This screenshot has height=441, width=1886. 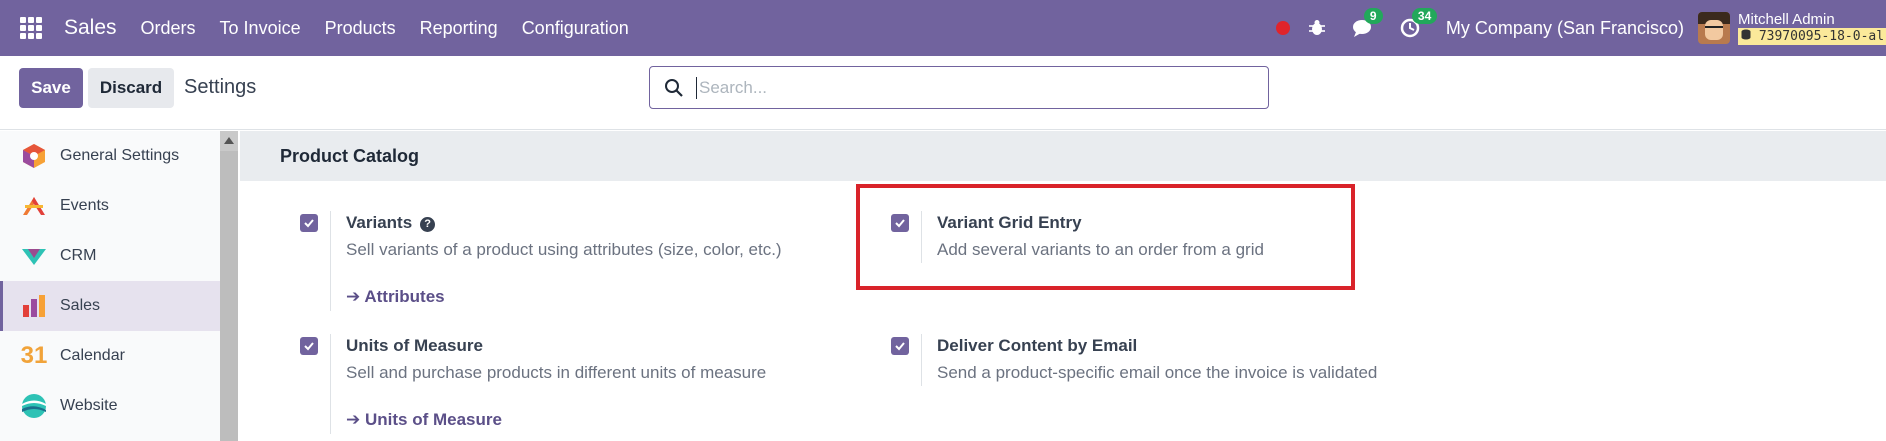 What do you see at coordinates (1746, 34) in the screenshot?
I see `database-icon` at bounding box center [1746, 34].